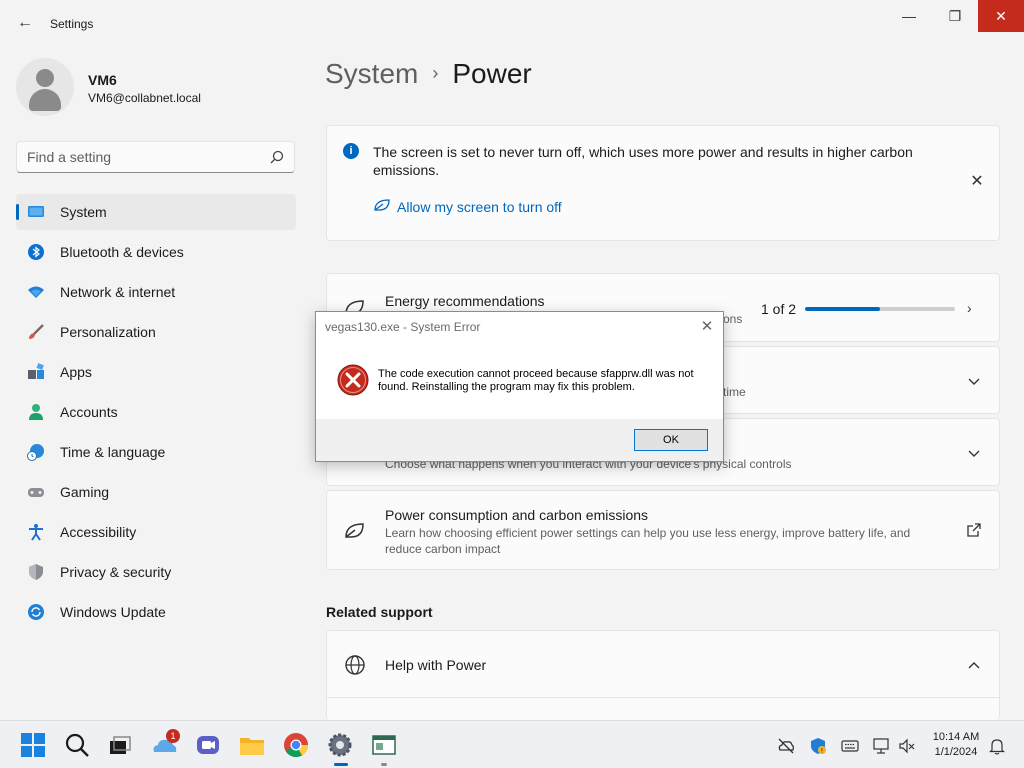  Describe the element at coordinates (102, 80) in the screenshot. I see `user-name: VM6` at that location.